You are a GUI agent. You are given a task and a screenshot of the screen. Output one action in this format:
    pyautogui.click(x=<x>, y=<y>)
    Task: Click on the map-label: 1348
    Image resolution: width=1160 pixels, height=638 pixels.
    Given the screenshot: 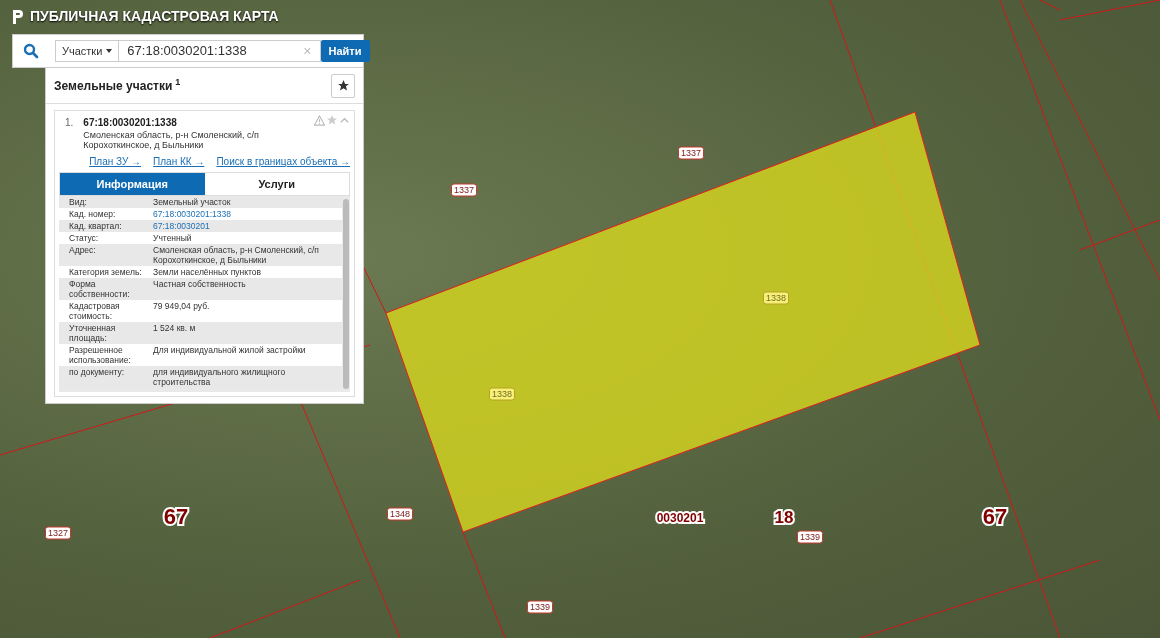 What is the action you would take?
    pyautogui.click(x=400, y=514)
    